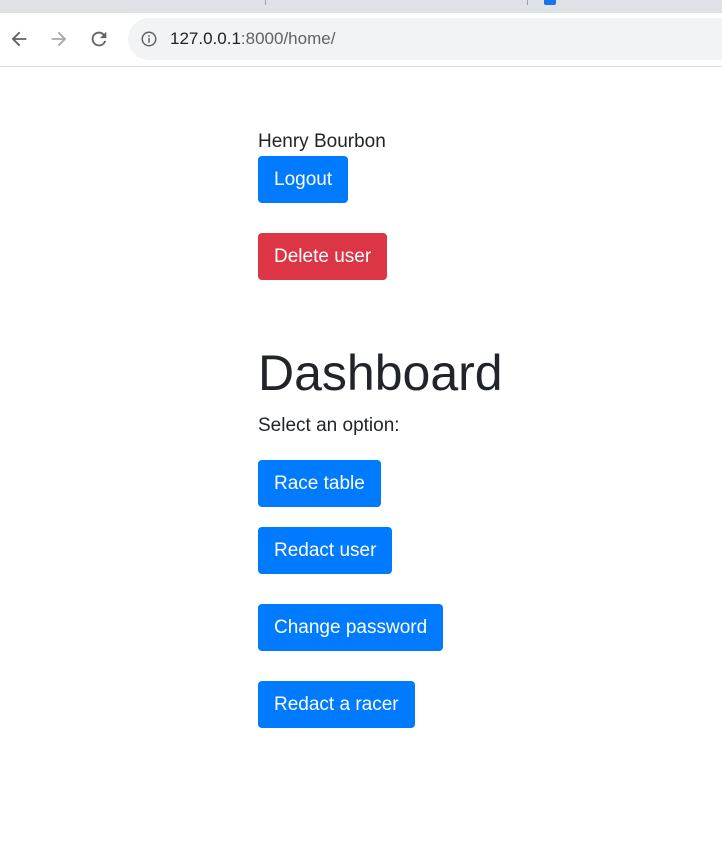  What do you see at coordinates (303, 179) in the screenshot?
I see `logout-button: Logout` at bounding box center [303, 179].